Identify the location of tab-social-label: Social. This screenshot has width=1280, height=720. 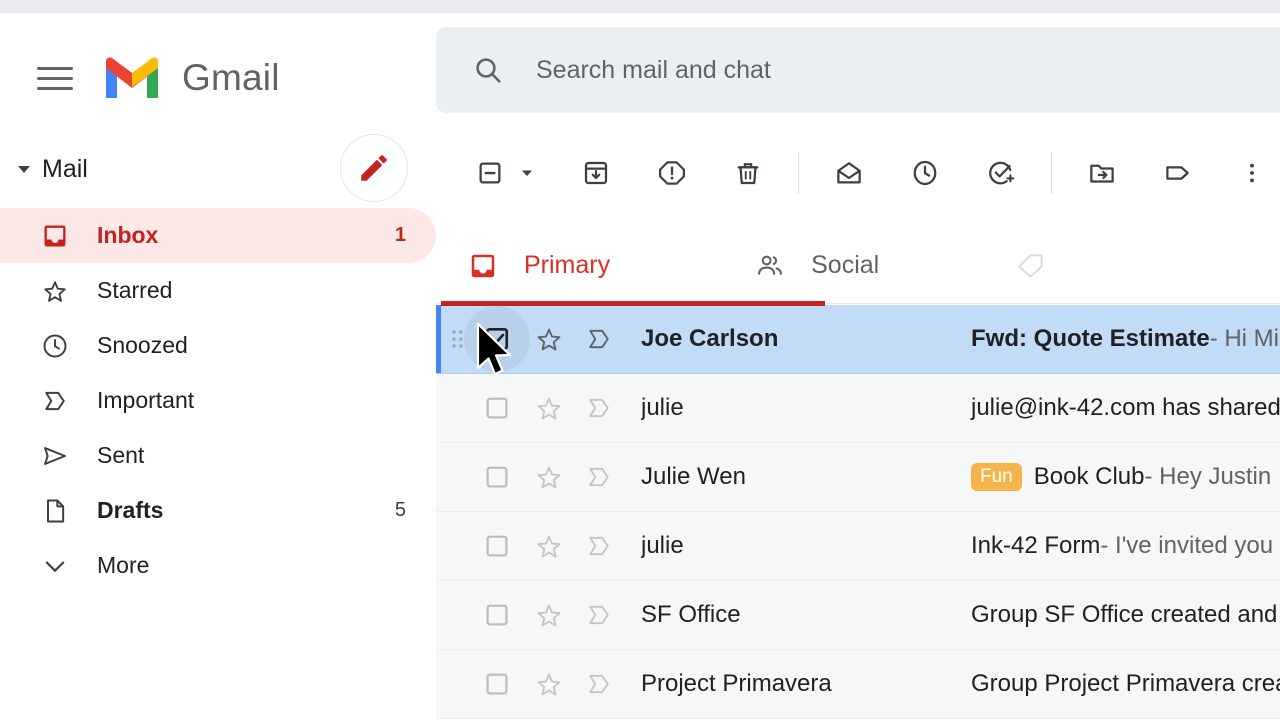
(845, 265).